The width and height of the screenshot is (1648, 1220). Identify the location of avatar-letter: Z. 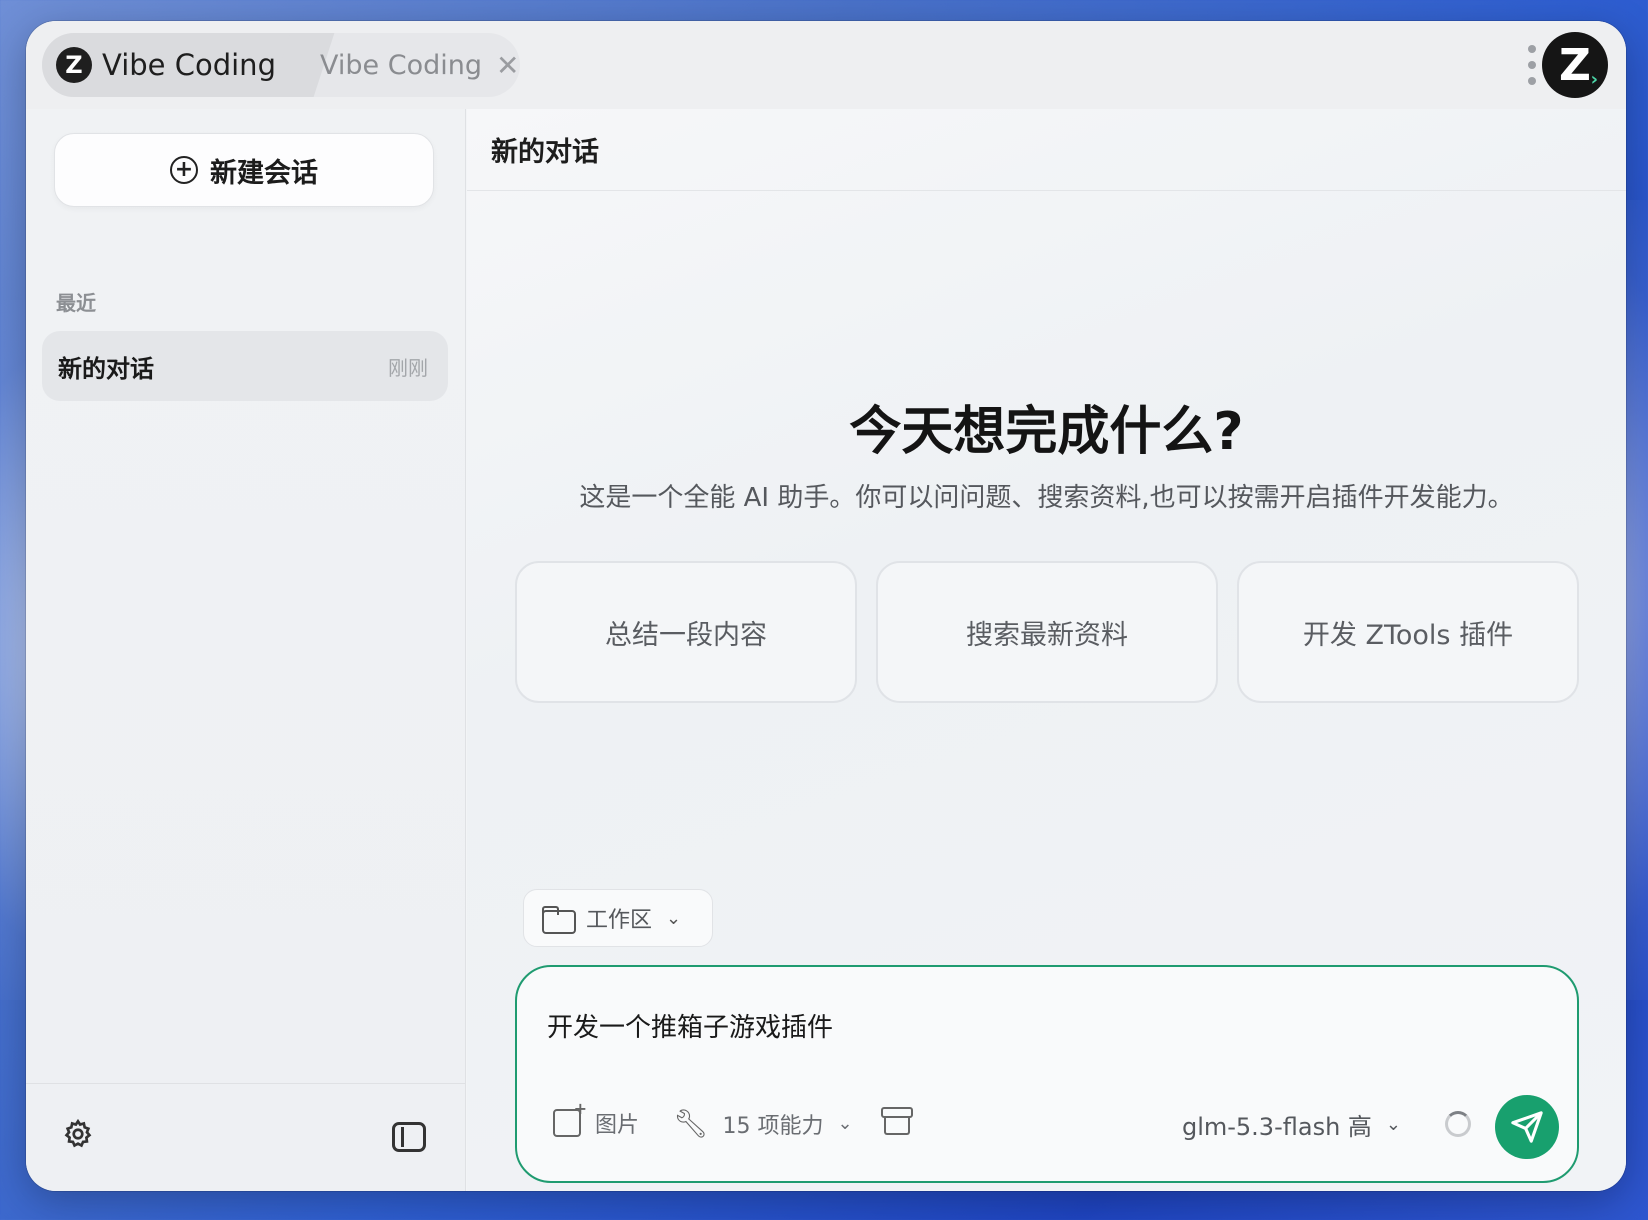
(1575, 65).